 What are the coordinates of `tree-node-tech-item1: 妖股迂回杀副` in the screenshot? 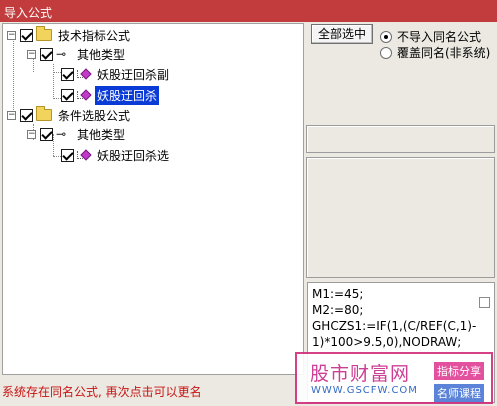 It's located at (116, 74).